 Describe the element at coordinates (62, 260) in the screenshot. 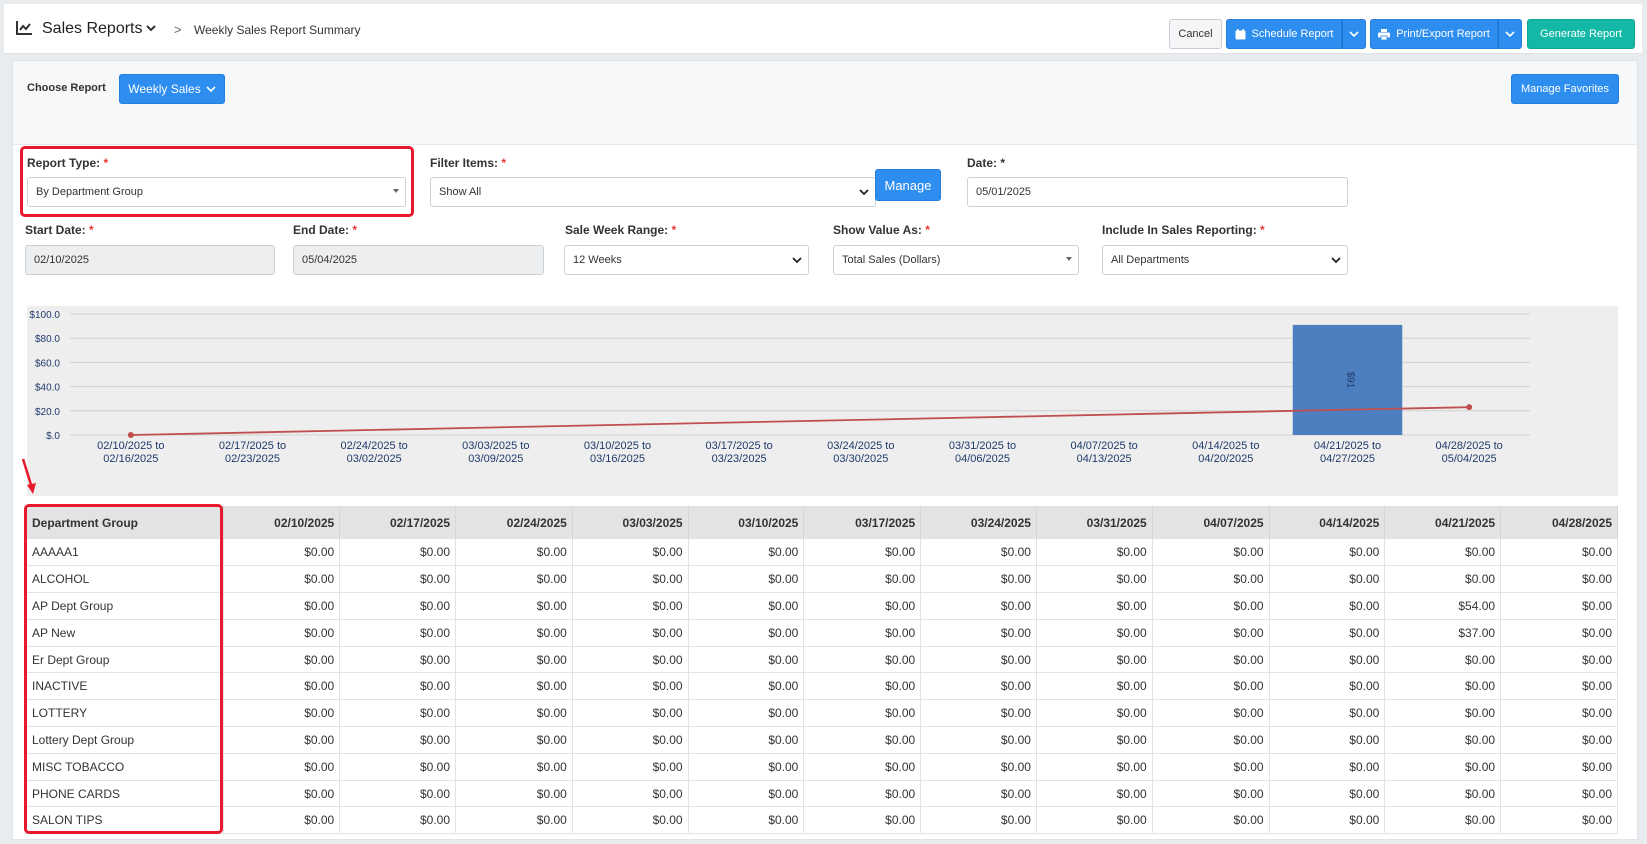

I see `start-date-value: 02/10/2025` at that location.